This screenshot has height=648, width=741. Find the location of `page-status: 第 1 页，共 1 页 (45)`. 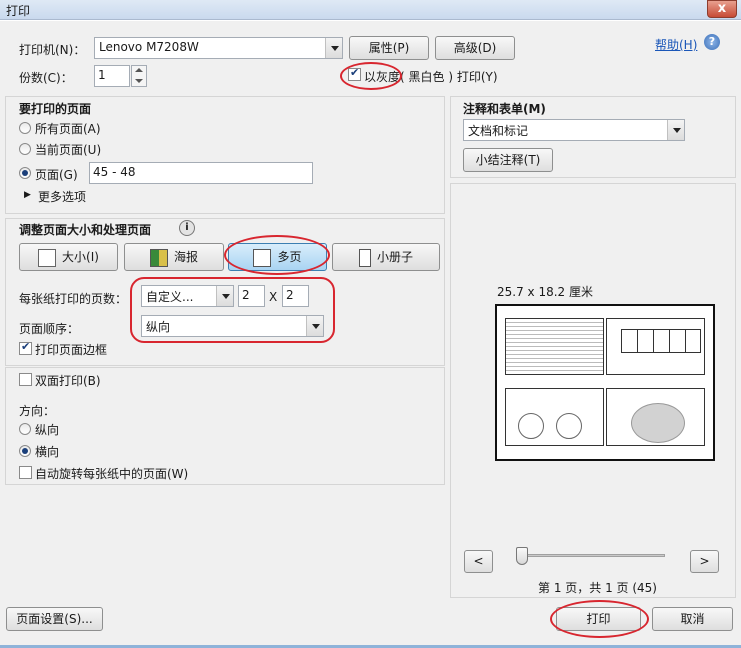

page-status: 第 1 页，共 1 页 (45) is located at coordinates (597, 588).